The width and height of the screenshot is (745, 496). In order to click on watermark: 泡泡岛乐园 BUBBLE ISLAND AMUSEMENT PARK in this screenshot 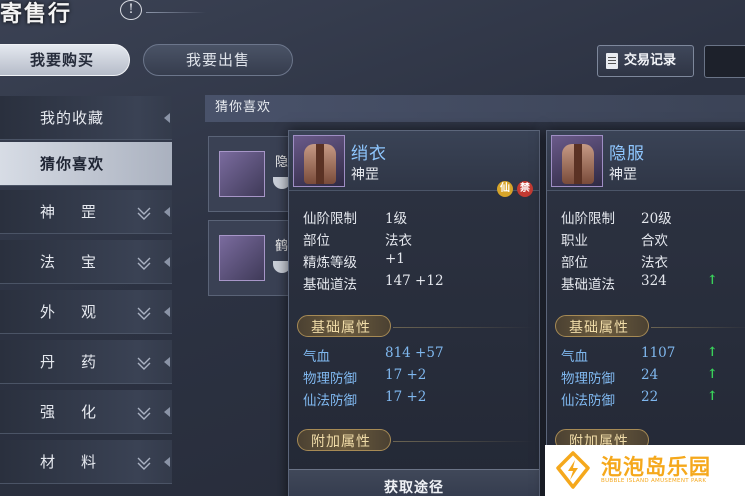, I will do `click(645, 470)`.